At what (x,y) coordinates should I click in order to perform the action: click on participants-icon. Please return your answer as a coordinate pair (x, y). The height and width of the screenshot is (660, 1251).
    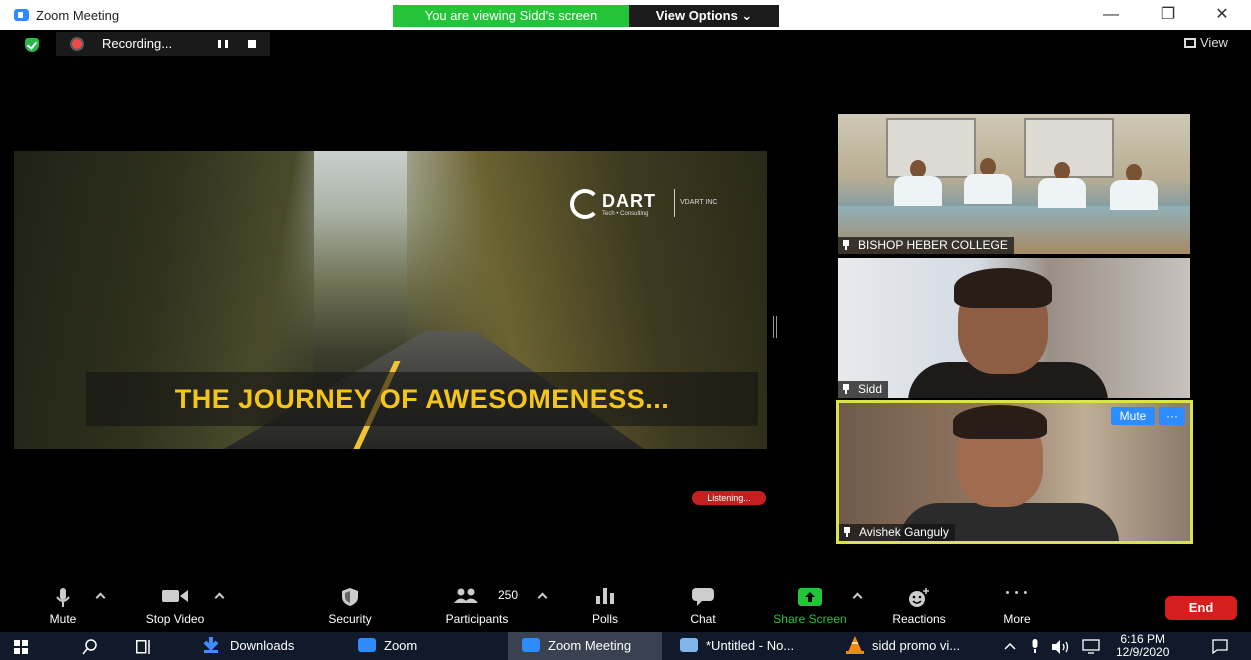
    Looking at the image, I should click on (466, 595).